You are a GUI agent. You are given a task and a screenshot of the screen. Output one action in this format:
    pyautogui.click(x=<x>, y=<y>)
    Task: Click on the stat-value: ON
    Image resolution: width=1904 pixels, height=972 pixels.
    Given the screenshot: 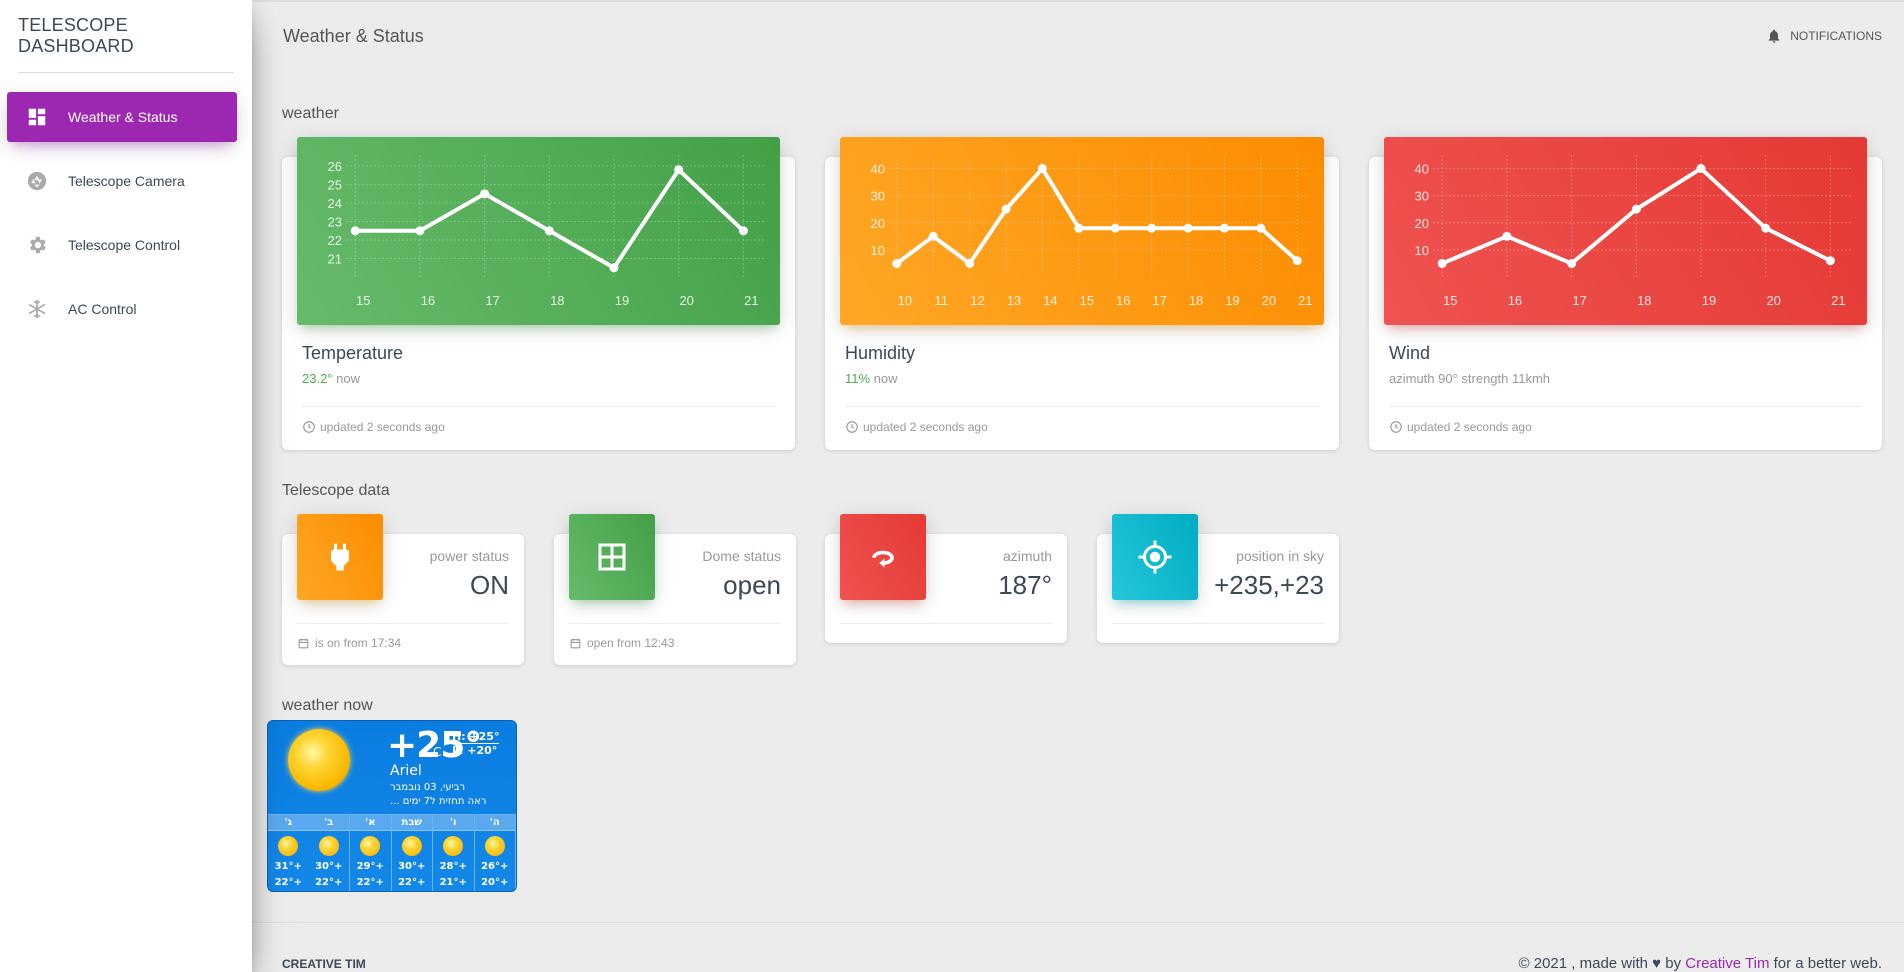 What is the action you would take?
    pyautogui.click(x=489, y=585)
    